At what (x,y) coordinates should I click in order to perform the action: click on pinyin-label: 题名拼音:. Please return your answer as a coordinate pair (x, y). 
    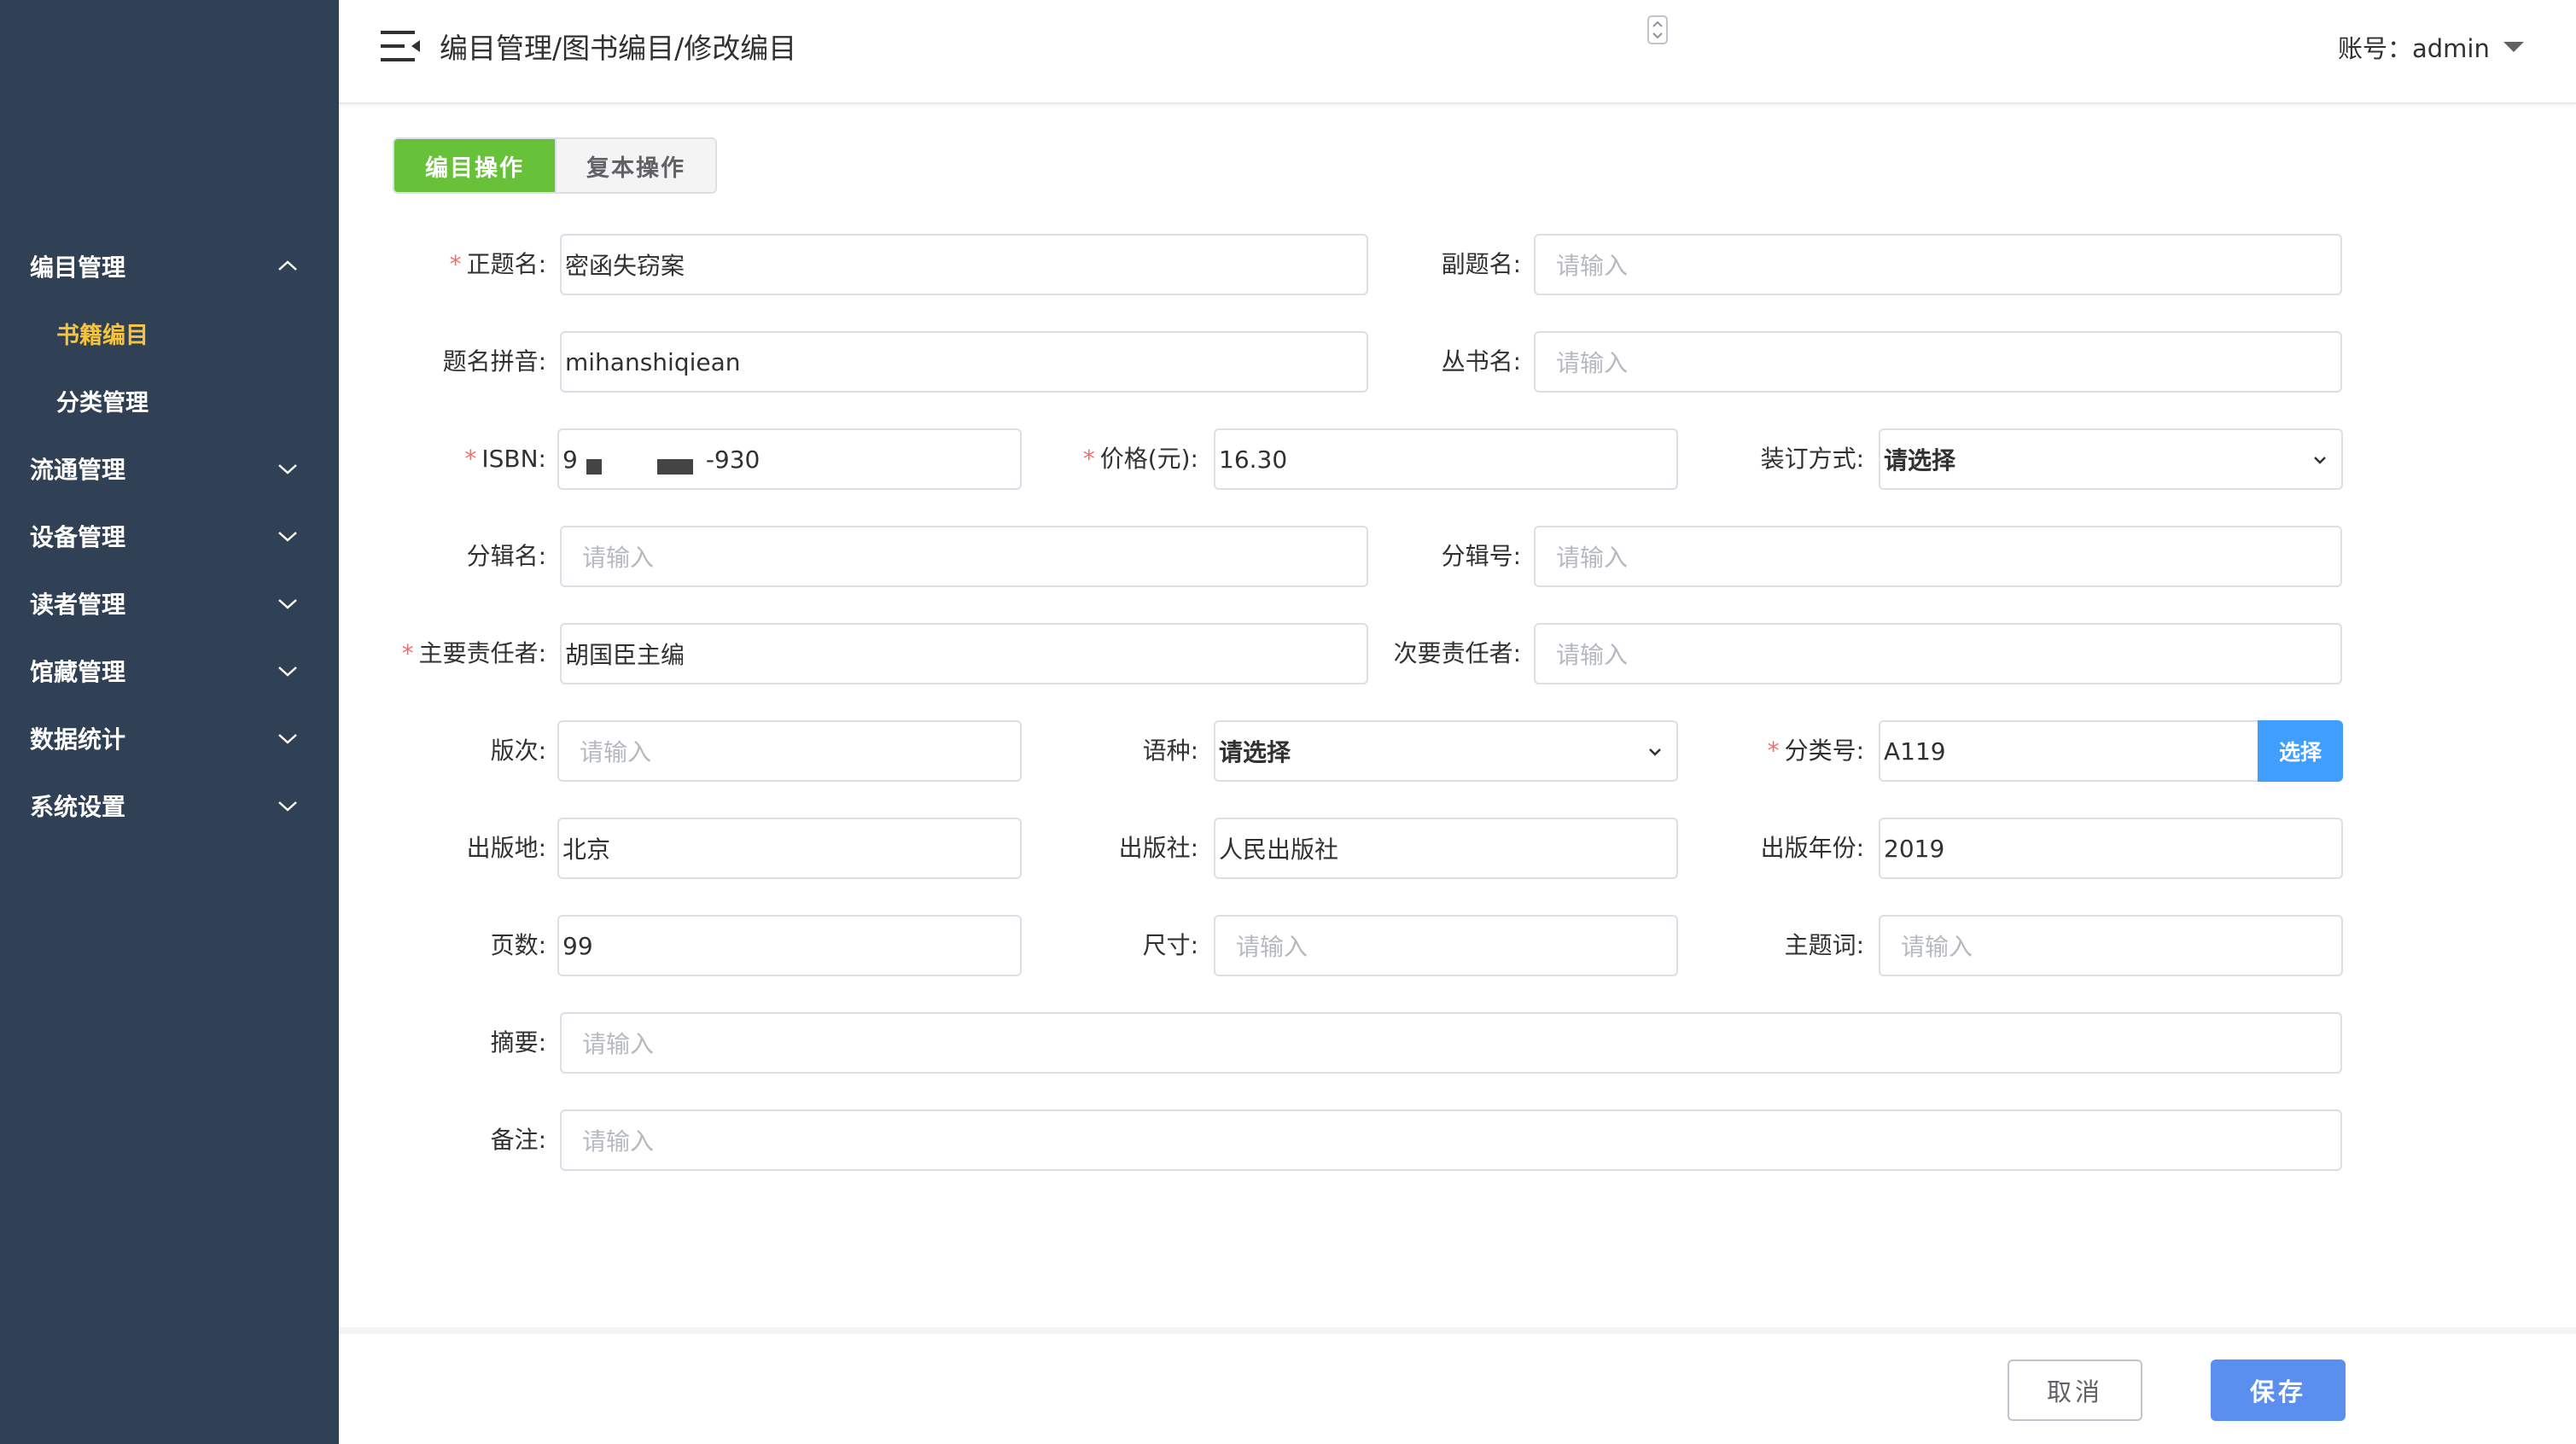
    Looking at the image, I should click on (494, 361).